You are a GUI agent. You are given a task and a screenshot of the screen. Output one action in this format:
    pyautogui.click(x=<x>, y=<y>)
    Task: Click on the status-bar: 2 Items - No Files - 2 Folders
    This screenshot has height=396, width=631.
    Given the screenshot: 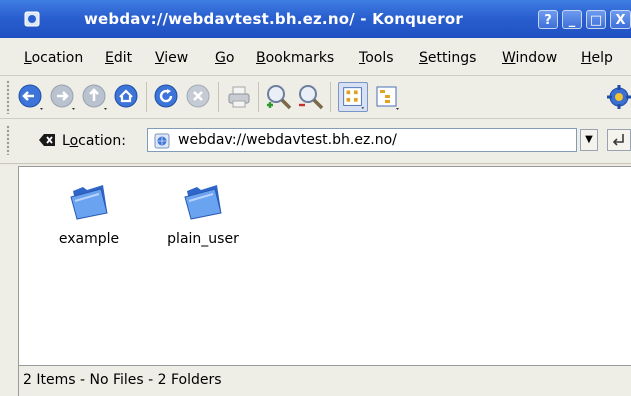 What is the action you would take?
    pyautogui.click(x=324, y=380)
    